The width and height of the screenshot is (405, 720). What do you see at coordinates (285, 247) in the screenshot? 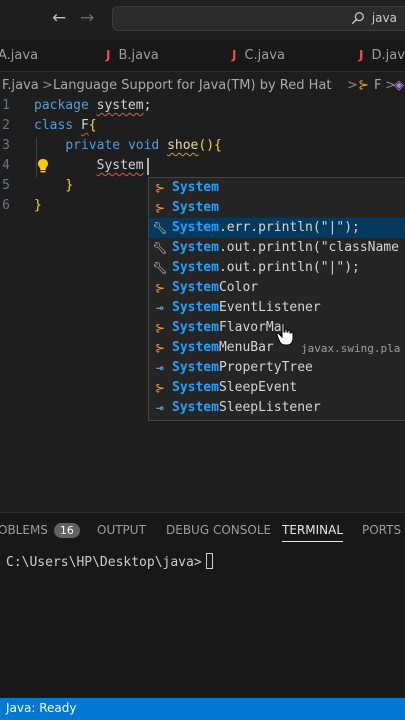
I see `suggestion-label: System.out.println("className` at bounding box center [285, 247].